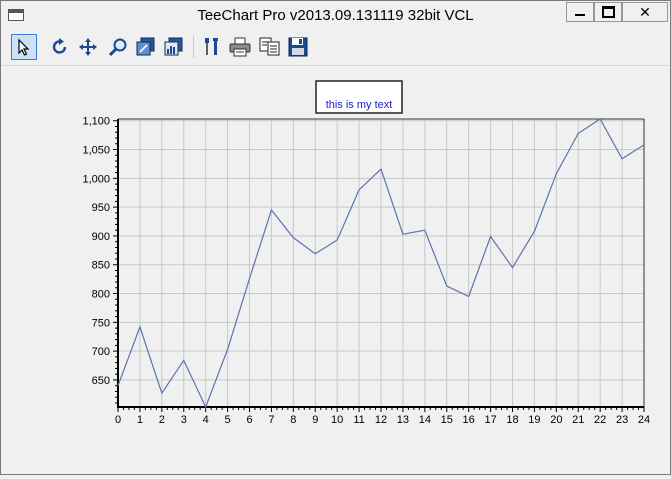 This screenshot has height=479, width=671. I want to click on view-3d-icon, so click(173, 46).